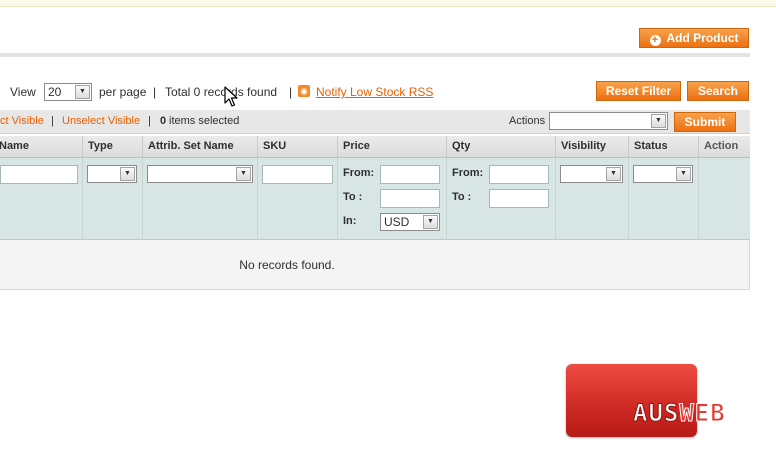 The height and width of the screenshot is (450, 776). What do you see at coordinates (468, 173) in the screenshot?
I see `qty-from-label: From:` at bounding box center [468, 173].